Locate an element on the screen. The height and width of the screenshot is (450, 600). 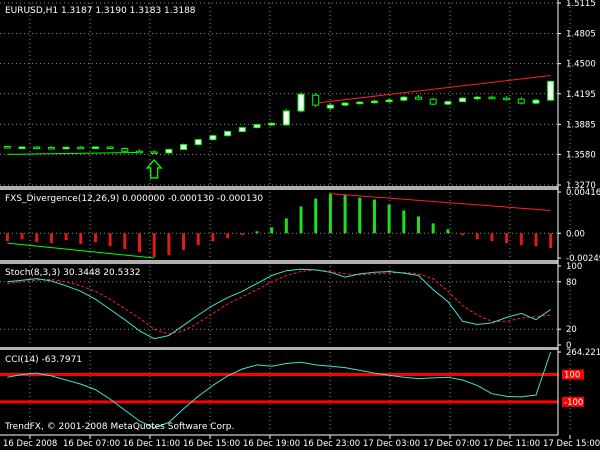
x-tick-label: 16 Dec 2008 is located at coordinates (30, 444).